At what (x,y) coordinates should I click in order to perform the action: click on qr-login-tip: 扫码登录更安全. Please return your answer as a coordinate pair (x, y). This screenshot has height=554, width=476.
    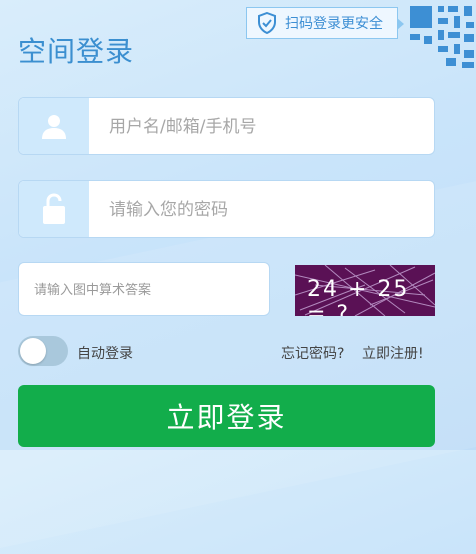
    Looking at the image, I should click on (325, 23).